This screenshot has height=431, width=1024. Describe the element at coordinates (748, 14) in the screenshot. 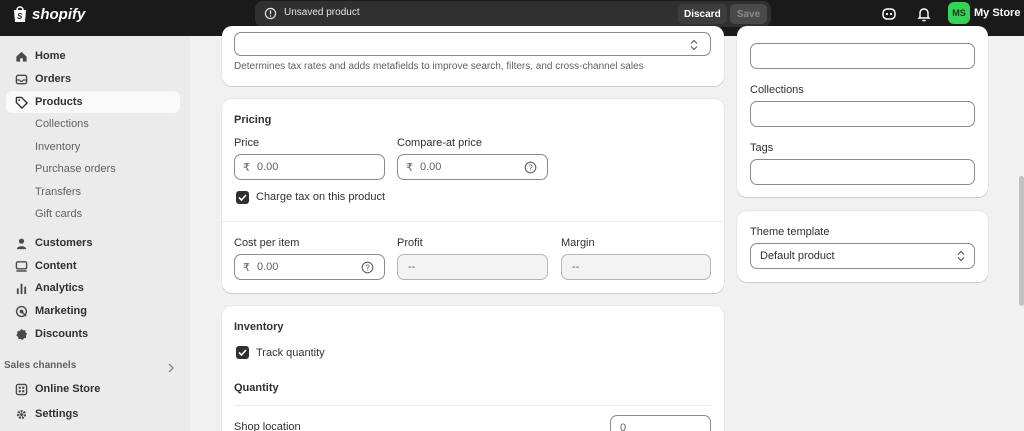

I see `save-button: Save` at that location.